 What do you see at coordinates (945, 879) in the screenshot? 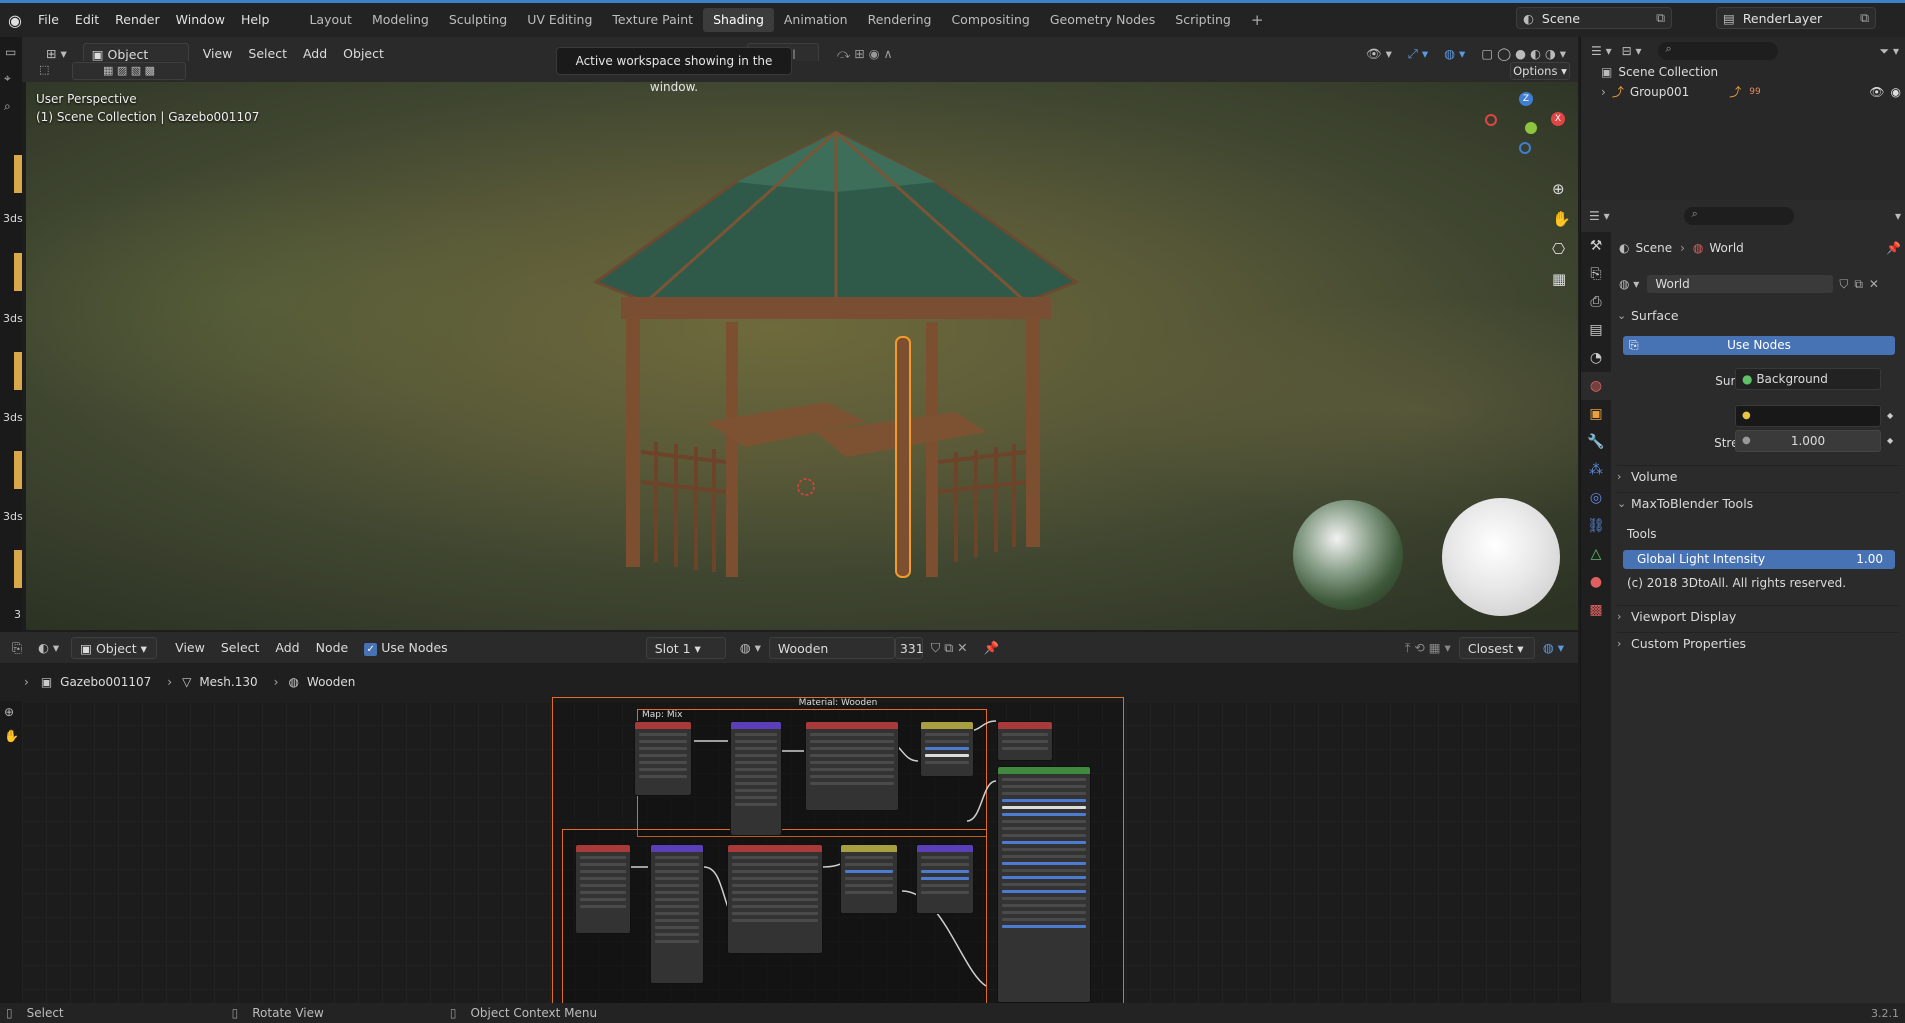
I see `bump-node` at bounding box center [945, 879].